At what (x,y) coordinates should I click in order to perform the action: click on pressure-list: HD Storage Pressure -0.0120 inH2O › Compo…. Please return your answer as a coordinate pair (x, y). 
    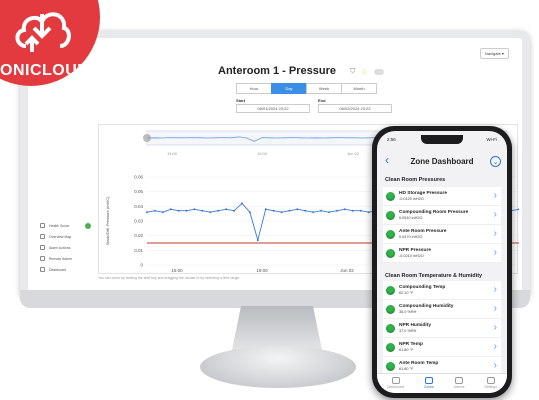
    Looking at the image, I should click on (442, 225).